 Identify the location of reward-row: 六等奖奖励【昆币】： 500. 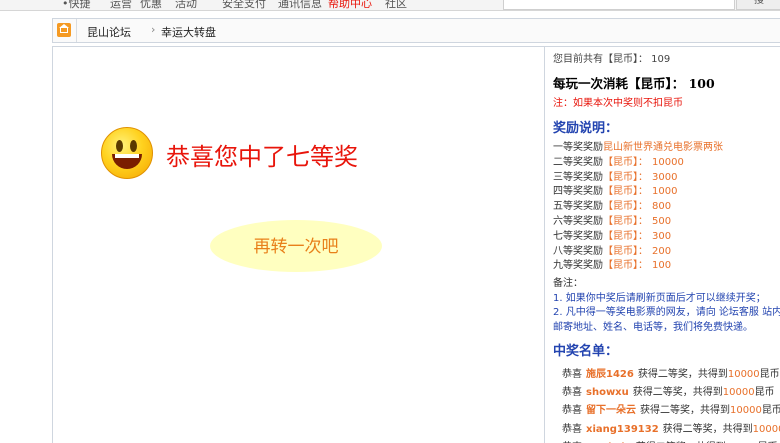
(612, 219).